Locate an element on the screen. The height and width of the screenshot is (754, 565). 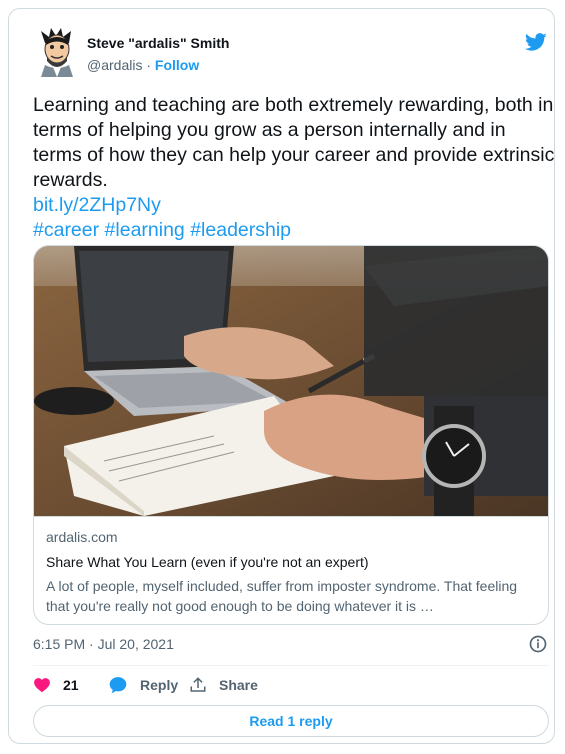
like-count: 21 is located at coordinates (71, 685).